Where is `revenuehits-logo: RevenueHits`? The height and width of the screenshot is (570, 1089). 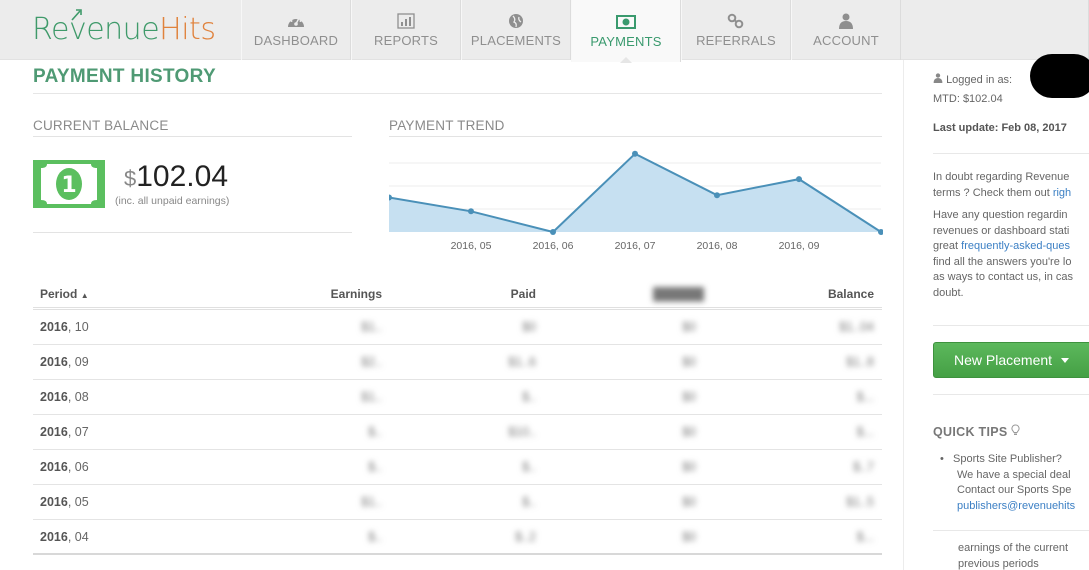
revenuehits-logo: RevenueHits is located at coordinates (124, 28).